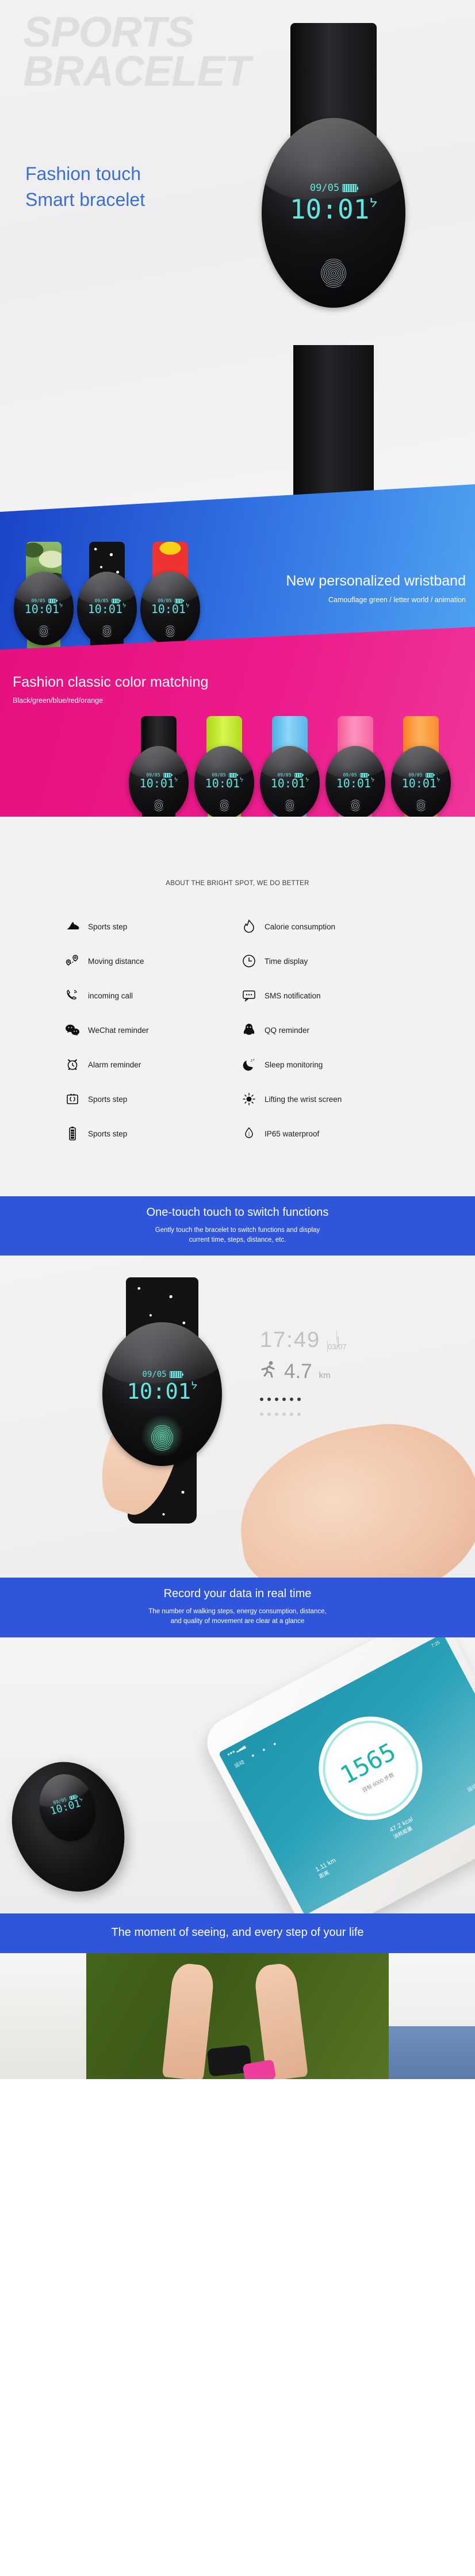 The height and width of the screenshot is (2576, 475). Describe the element at coordinates (239, 1763) in the screenshot. I see `tab-sport: 运动` at that location.